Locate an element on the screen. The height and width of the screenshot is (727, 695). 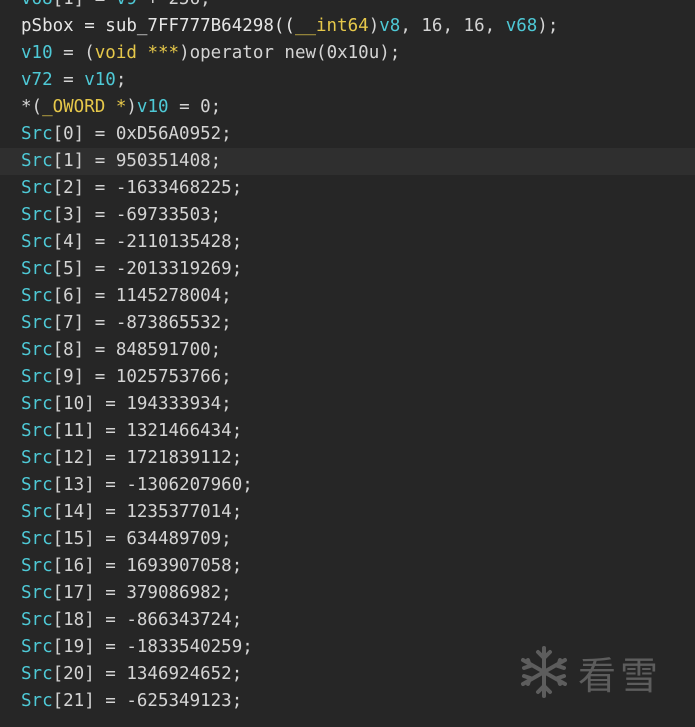
code-token: )operator new(0x10u); is located at coordinates (290, 53).